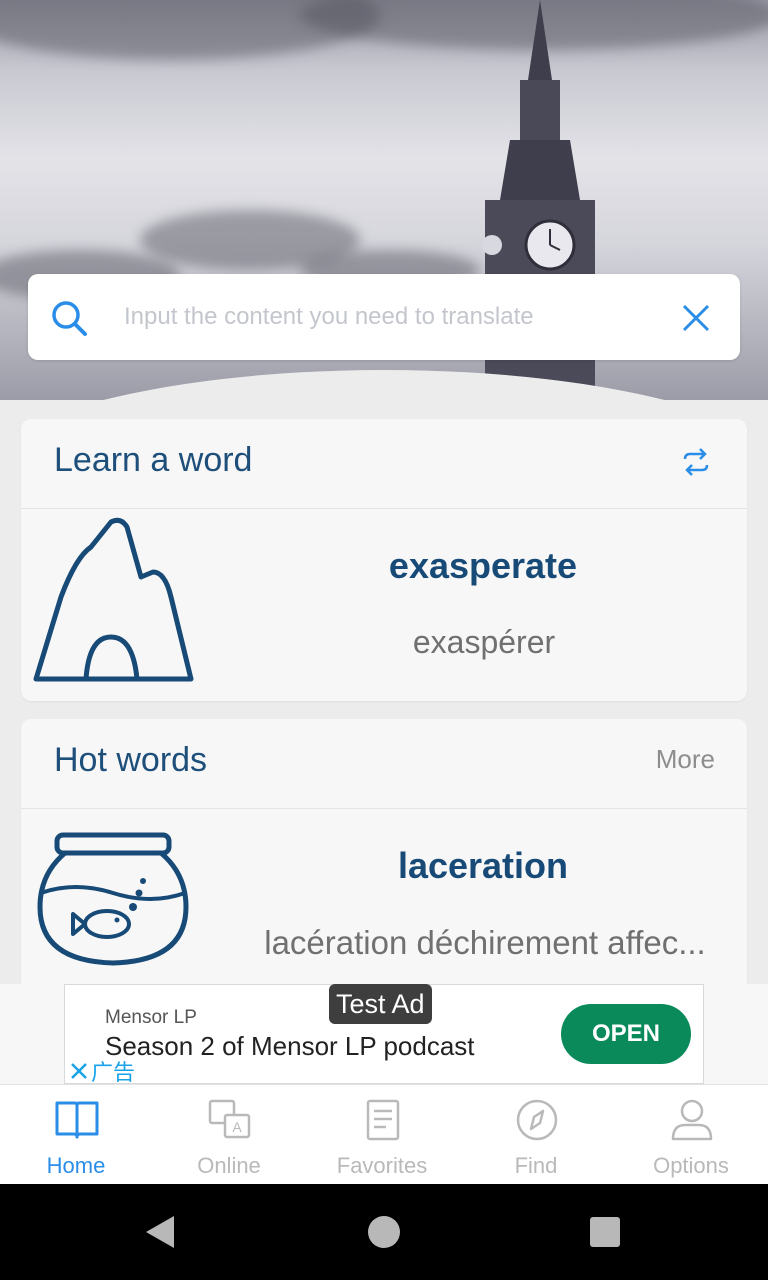  I want to click on ad-close-button: 广告, so click(102, 1071).